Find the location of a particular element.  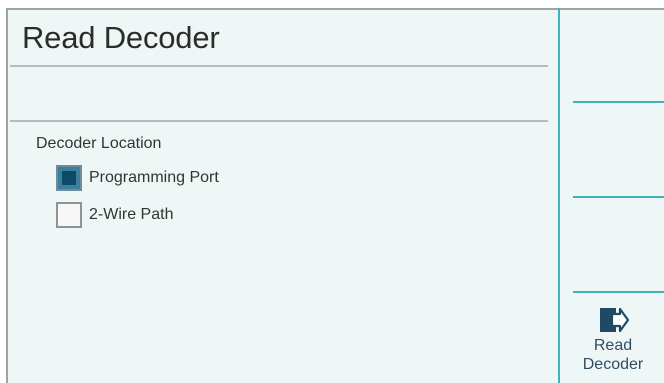

section-divider is located at coordinates (279, 121).